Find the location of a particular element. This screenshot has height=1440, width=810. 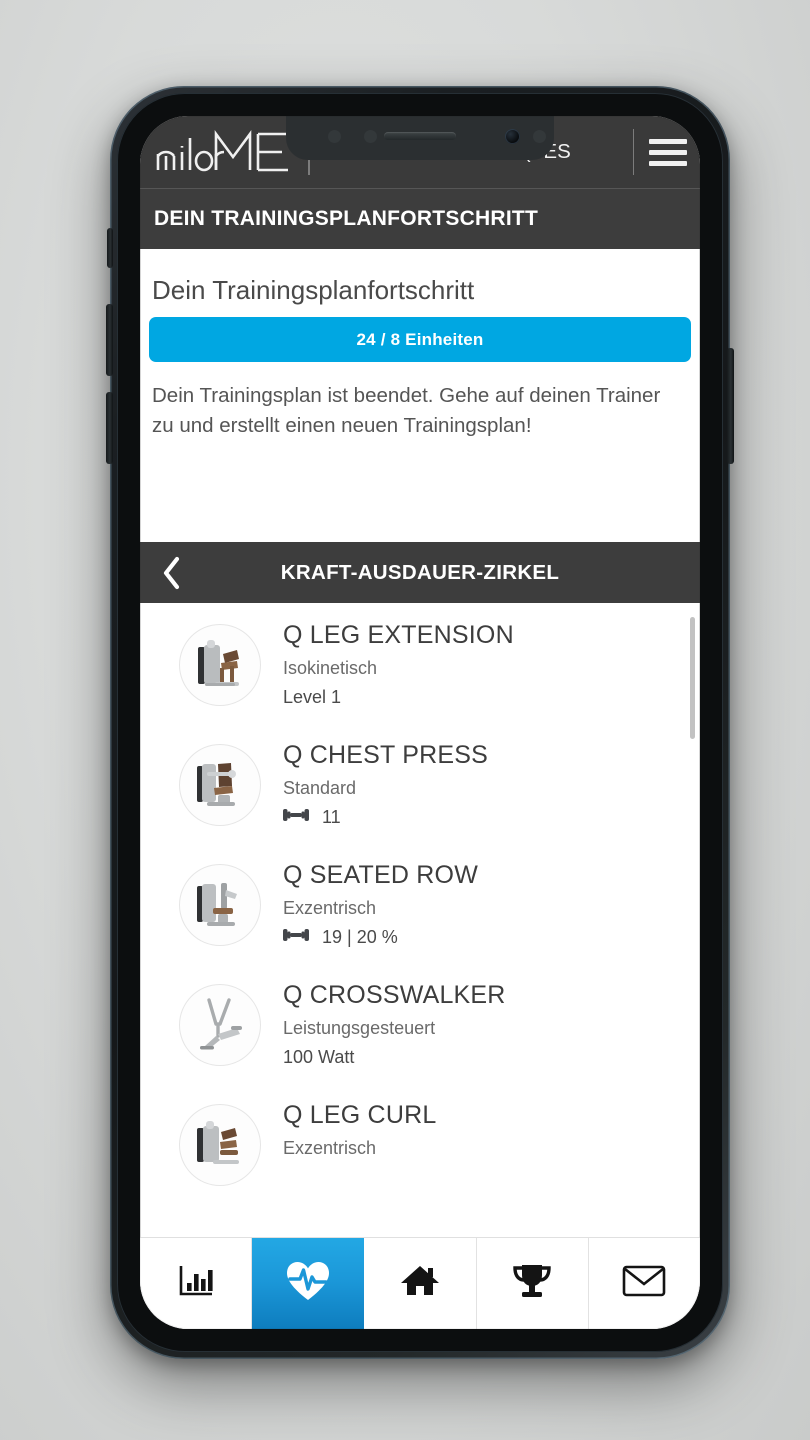

exercise-info: Q LEG EXTENSION Isokinetisch Level 1 is located at coordinates (485, 662).